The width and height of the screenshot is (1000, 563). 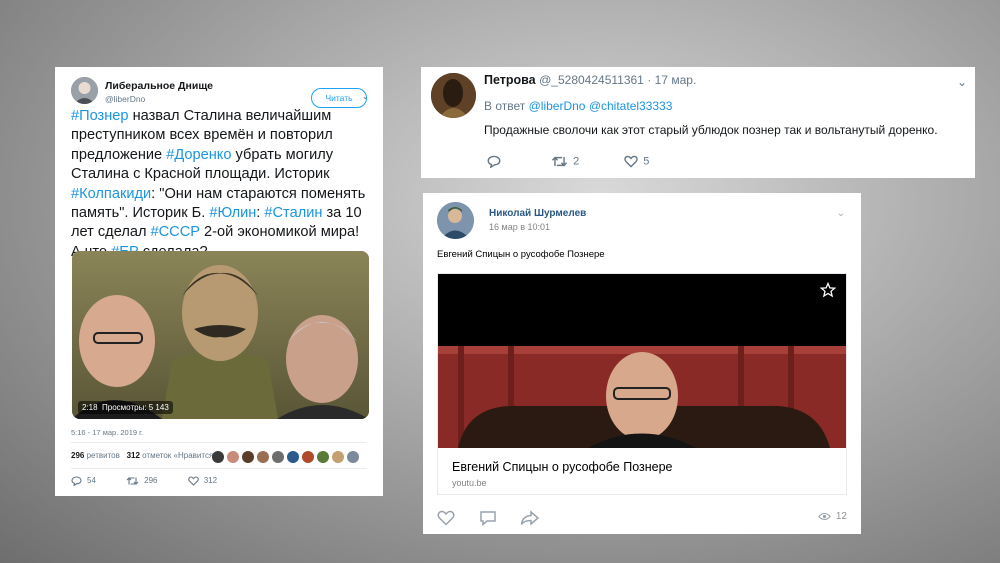 I want to click on tweet-timestamp: 5:16 - 17 мар. 2019 г., so click(x=107, y=432).